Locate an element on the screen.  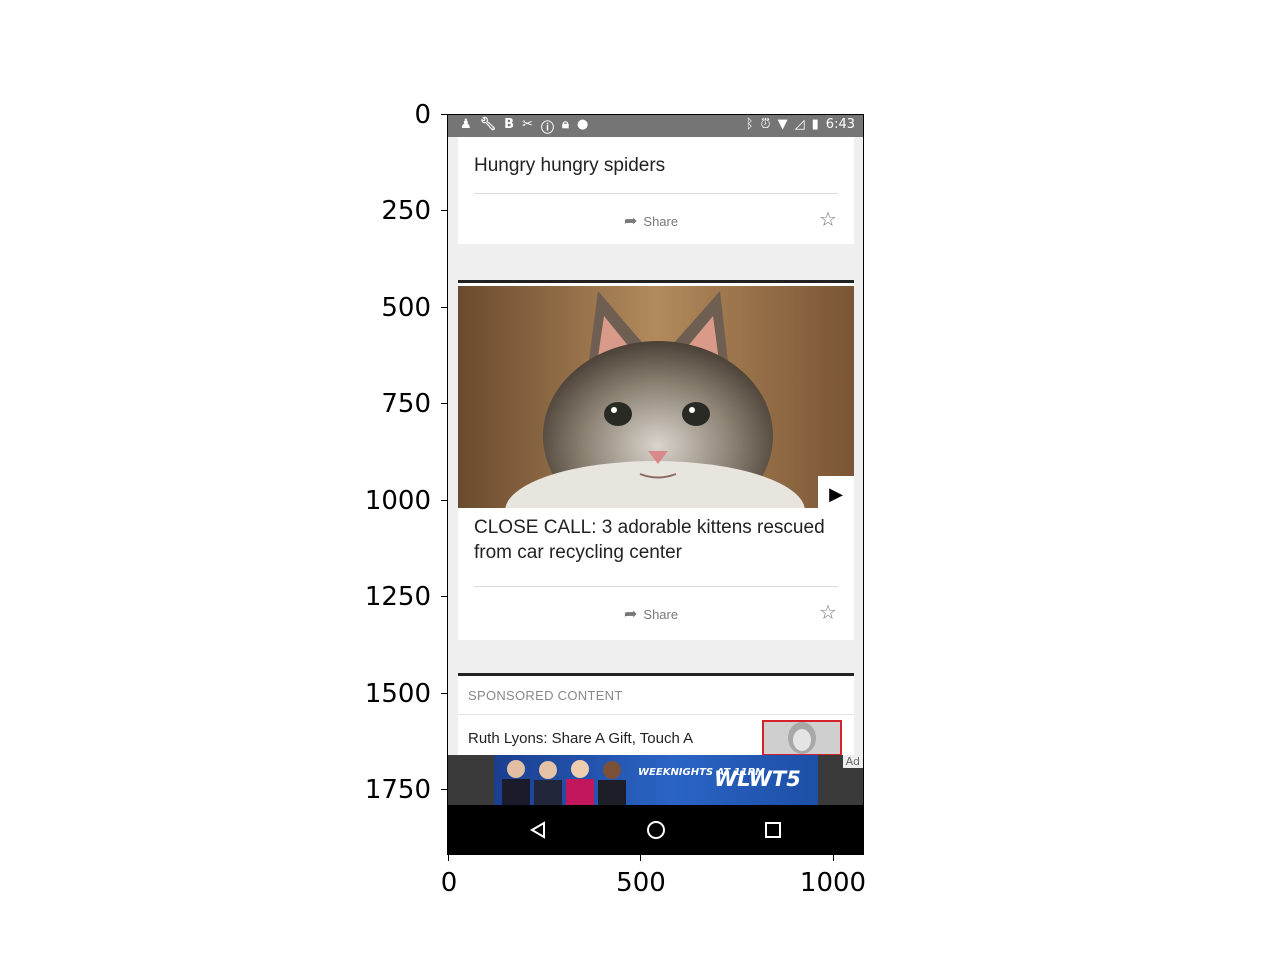
home-button is located at coordinates (656, 830).